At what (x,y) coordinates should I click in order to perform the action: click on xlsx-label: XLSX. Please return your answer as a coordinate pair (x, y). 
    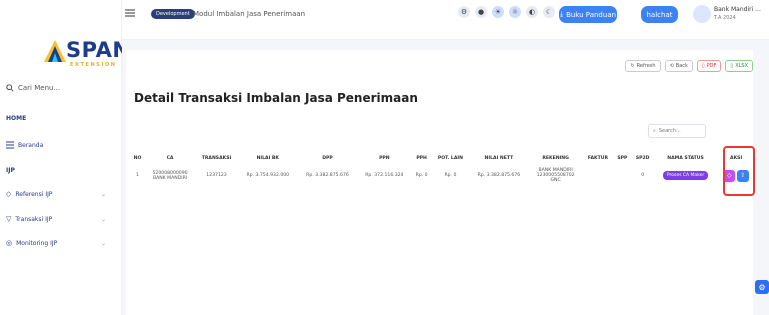
    Looking at the image, I should click on (741, 66).